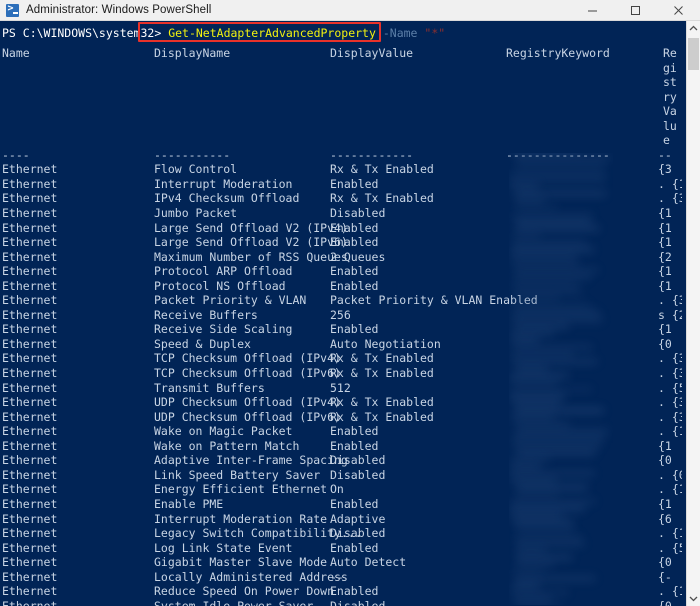  I want to click on maximize-icon, so click(635, 10).